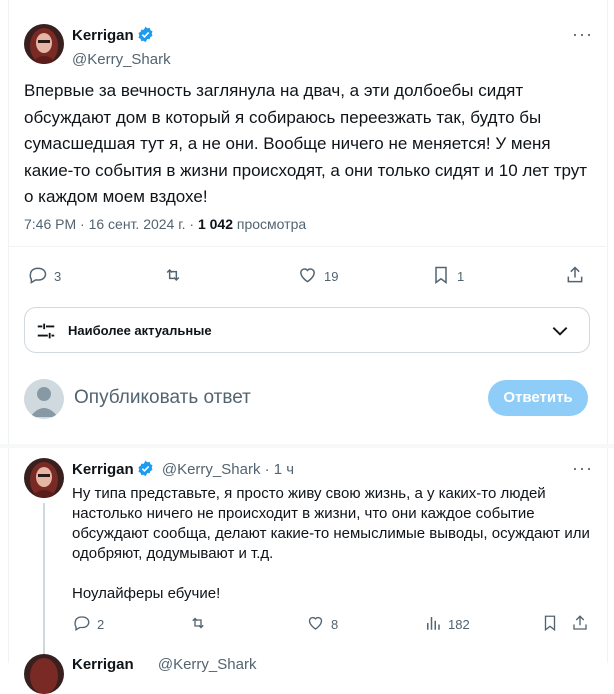 The width and height of the screenshot is (614, 694). What do you see at coordinates (46, 333) in the screenshot?
I see `sliders-icon` at bounding box center [46, 333].